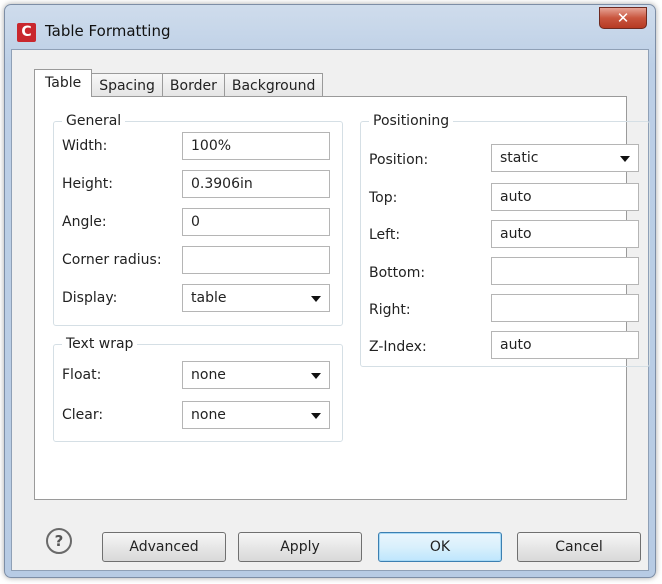 This screenshot has height=584, width=662. I want to click on z-index-label: Z-Index:, so click(398, 347).